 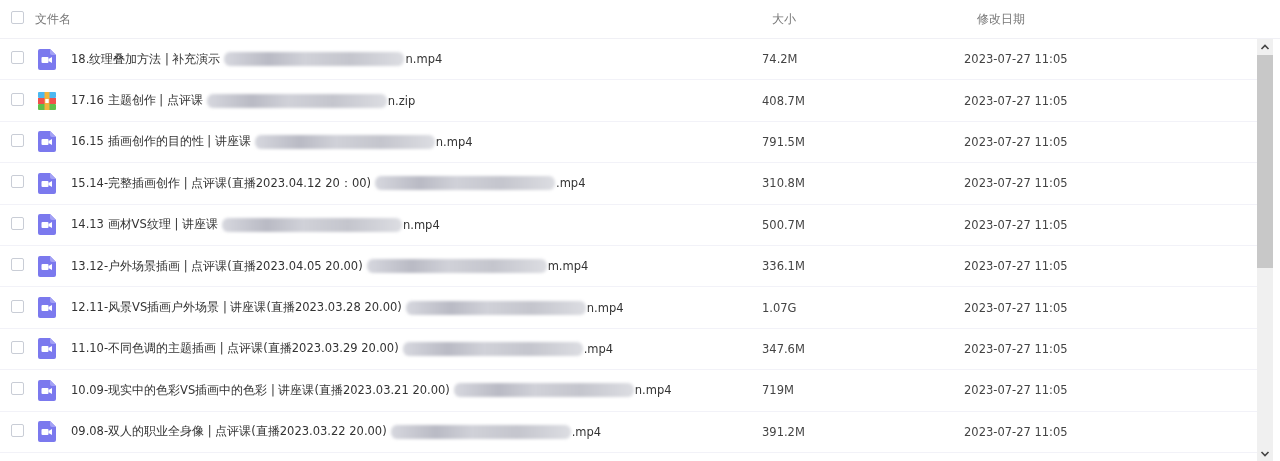 I want to click on file-size: 310.8M, so click(x=783, y=183).